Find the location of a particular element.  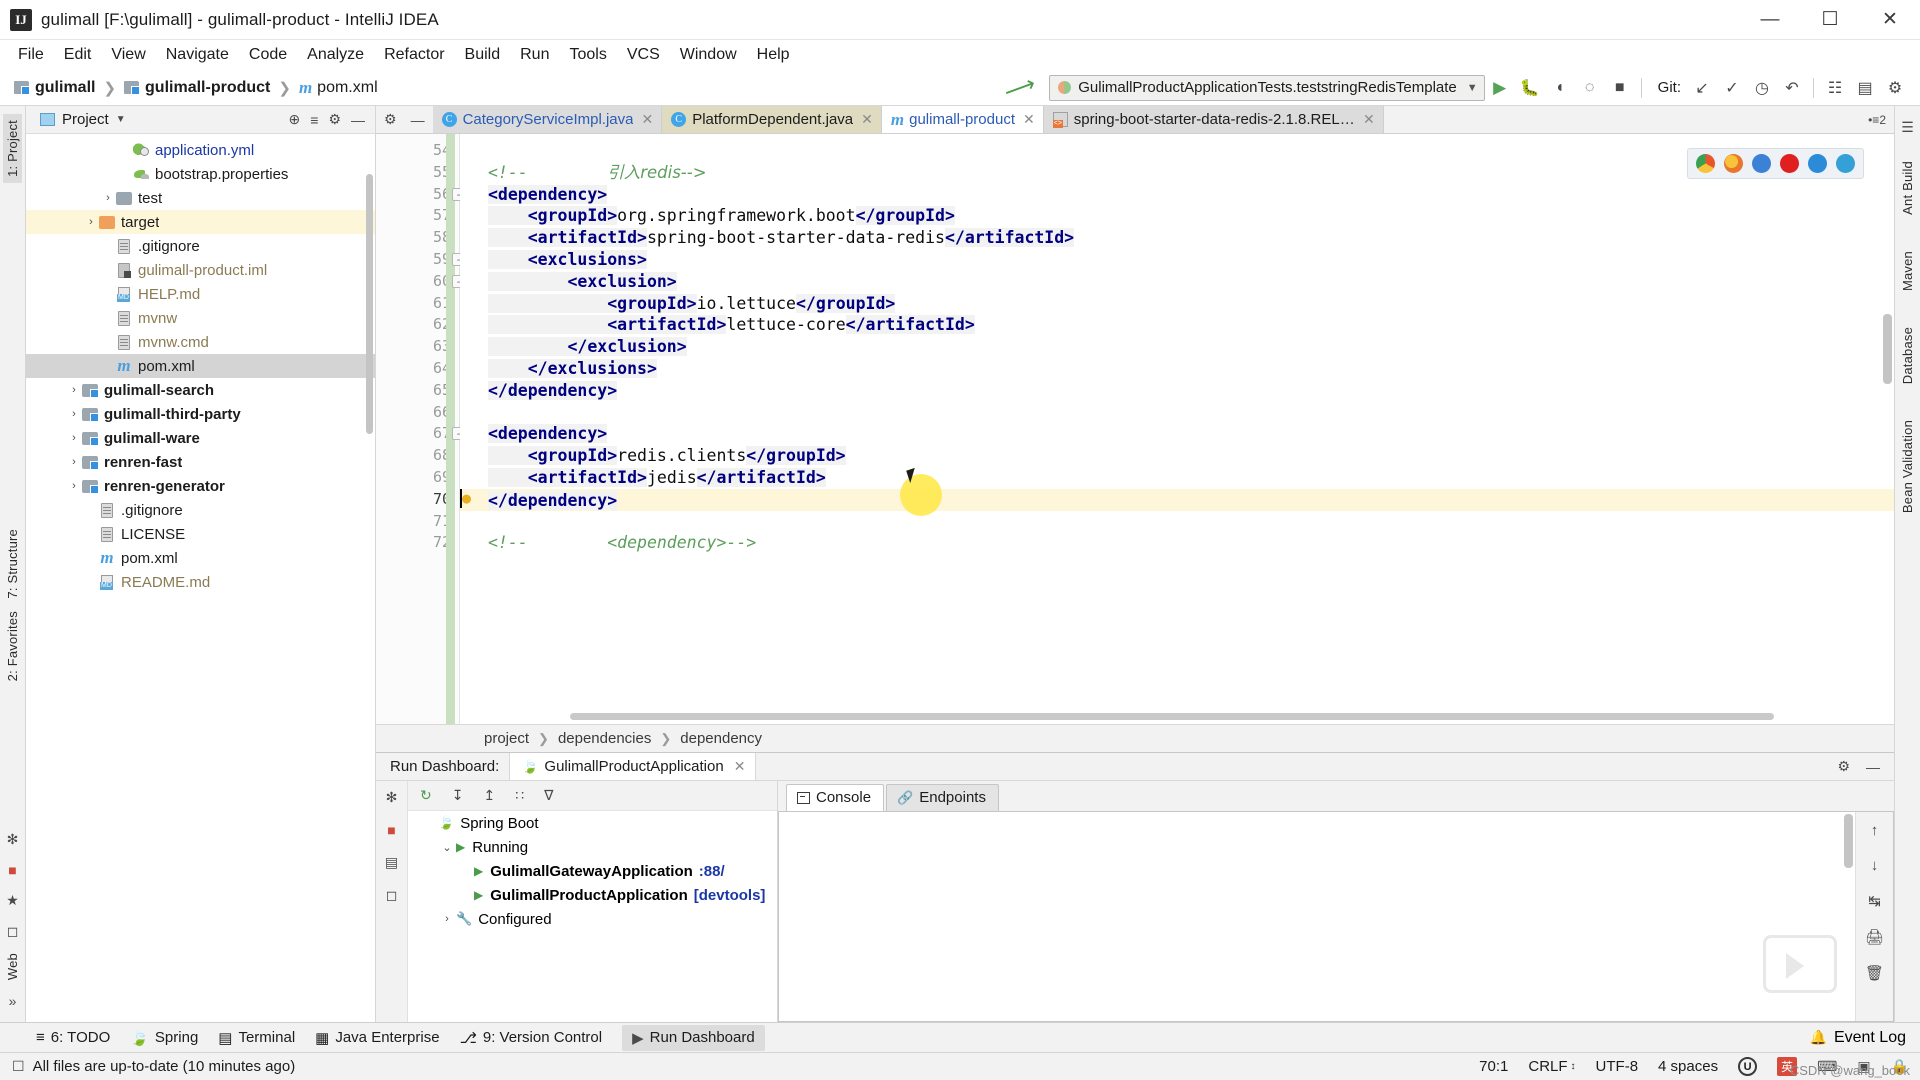

menu-refactor: Refactor is located at coordinates (414, 55).